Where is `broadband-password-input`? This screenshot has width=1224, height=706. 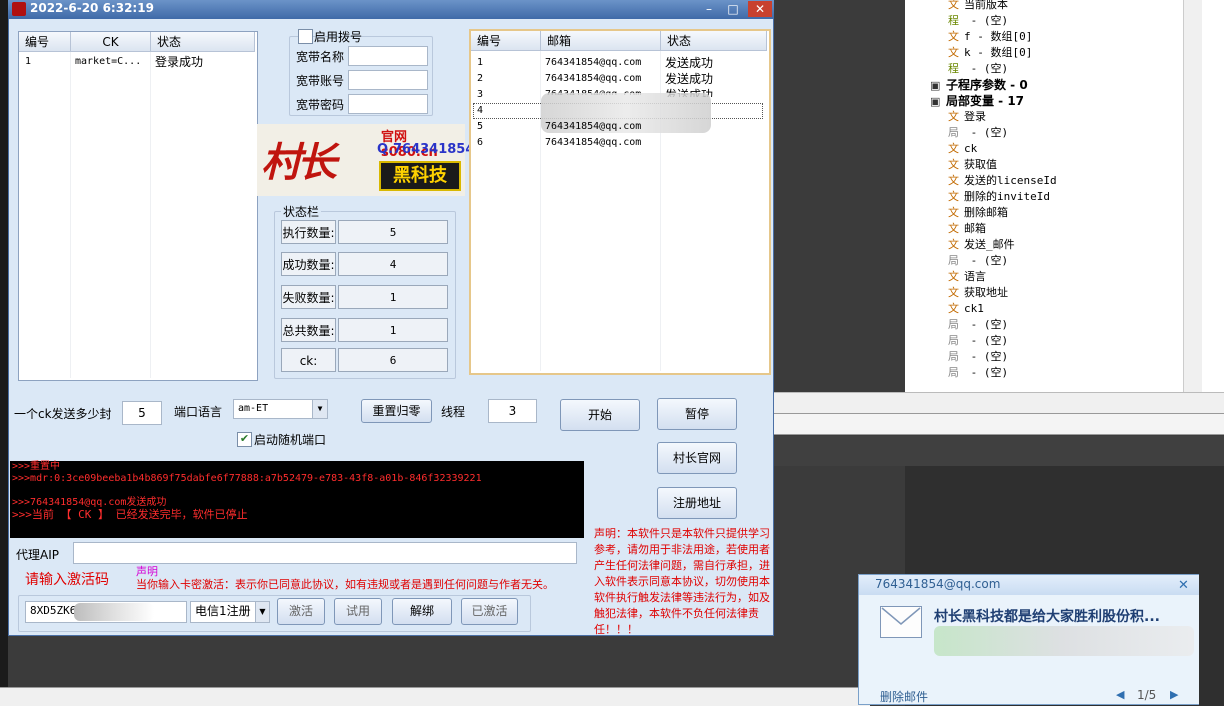
broadband-password-input is located at coordinates (388, 104).